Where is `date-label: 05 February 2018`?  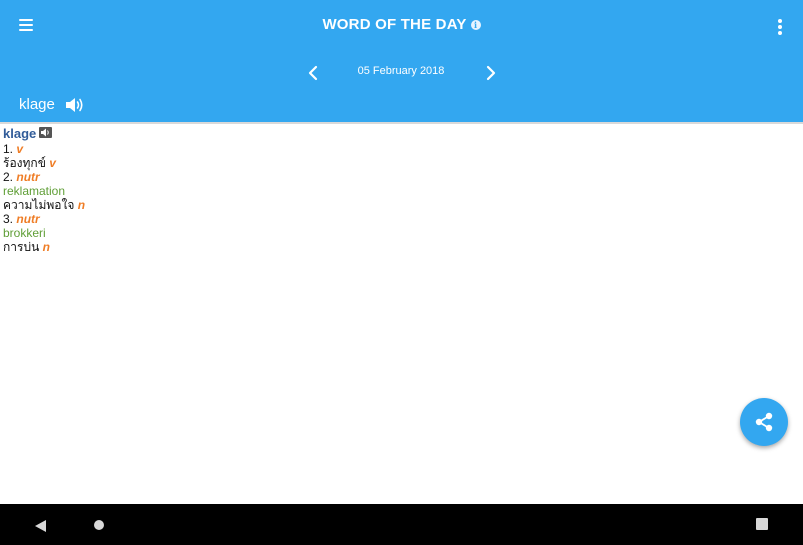
date-label: 05 February 2018 is located at coordinates (401, 71).